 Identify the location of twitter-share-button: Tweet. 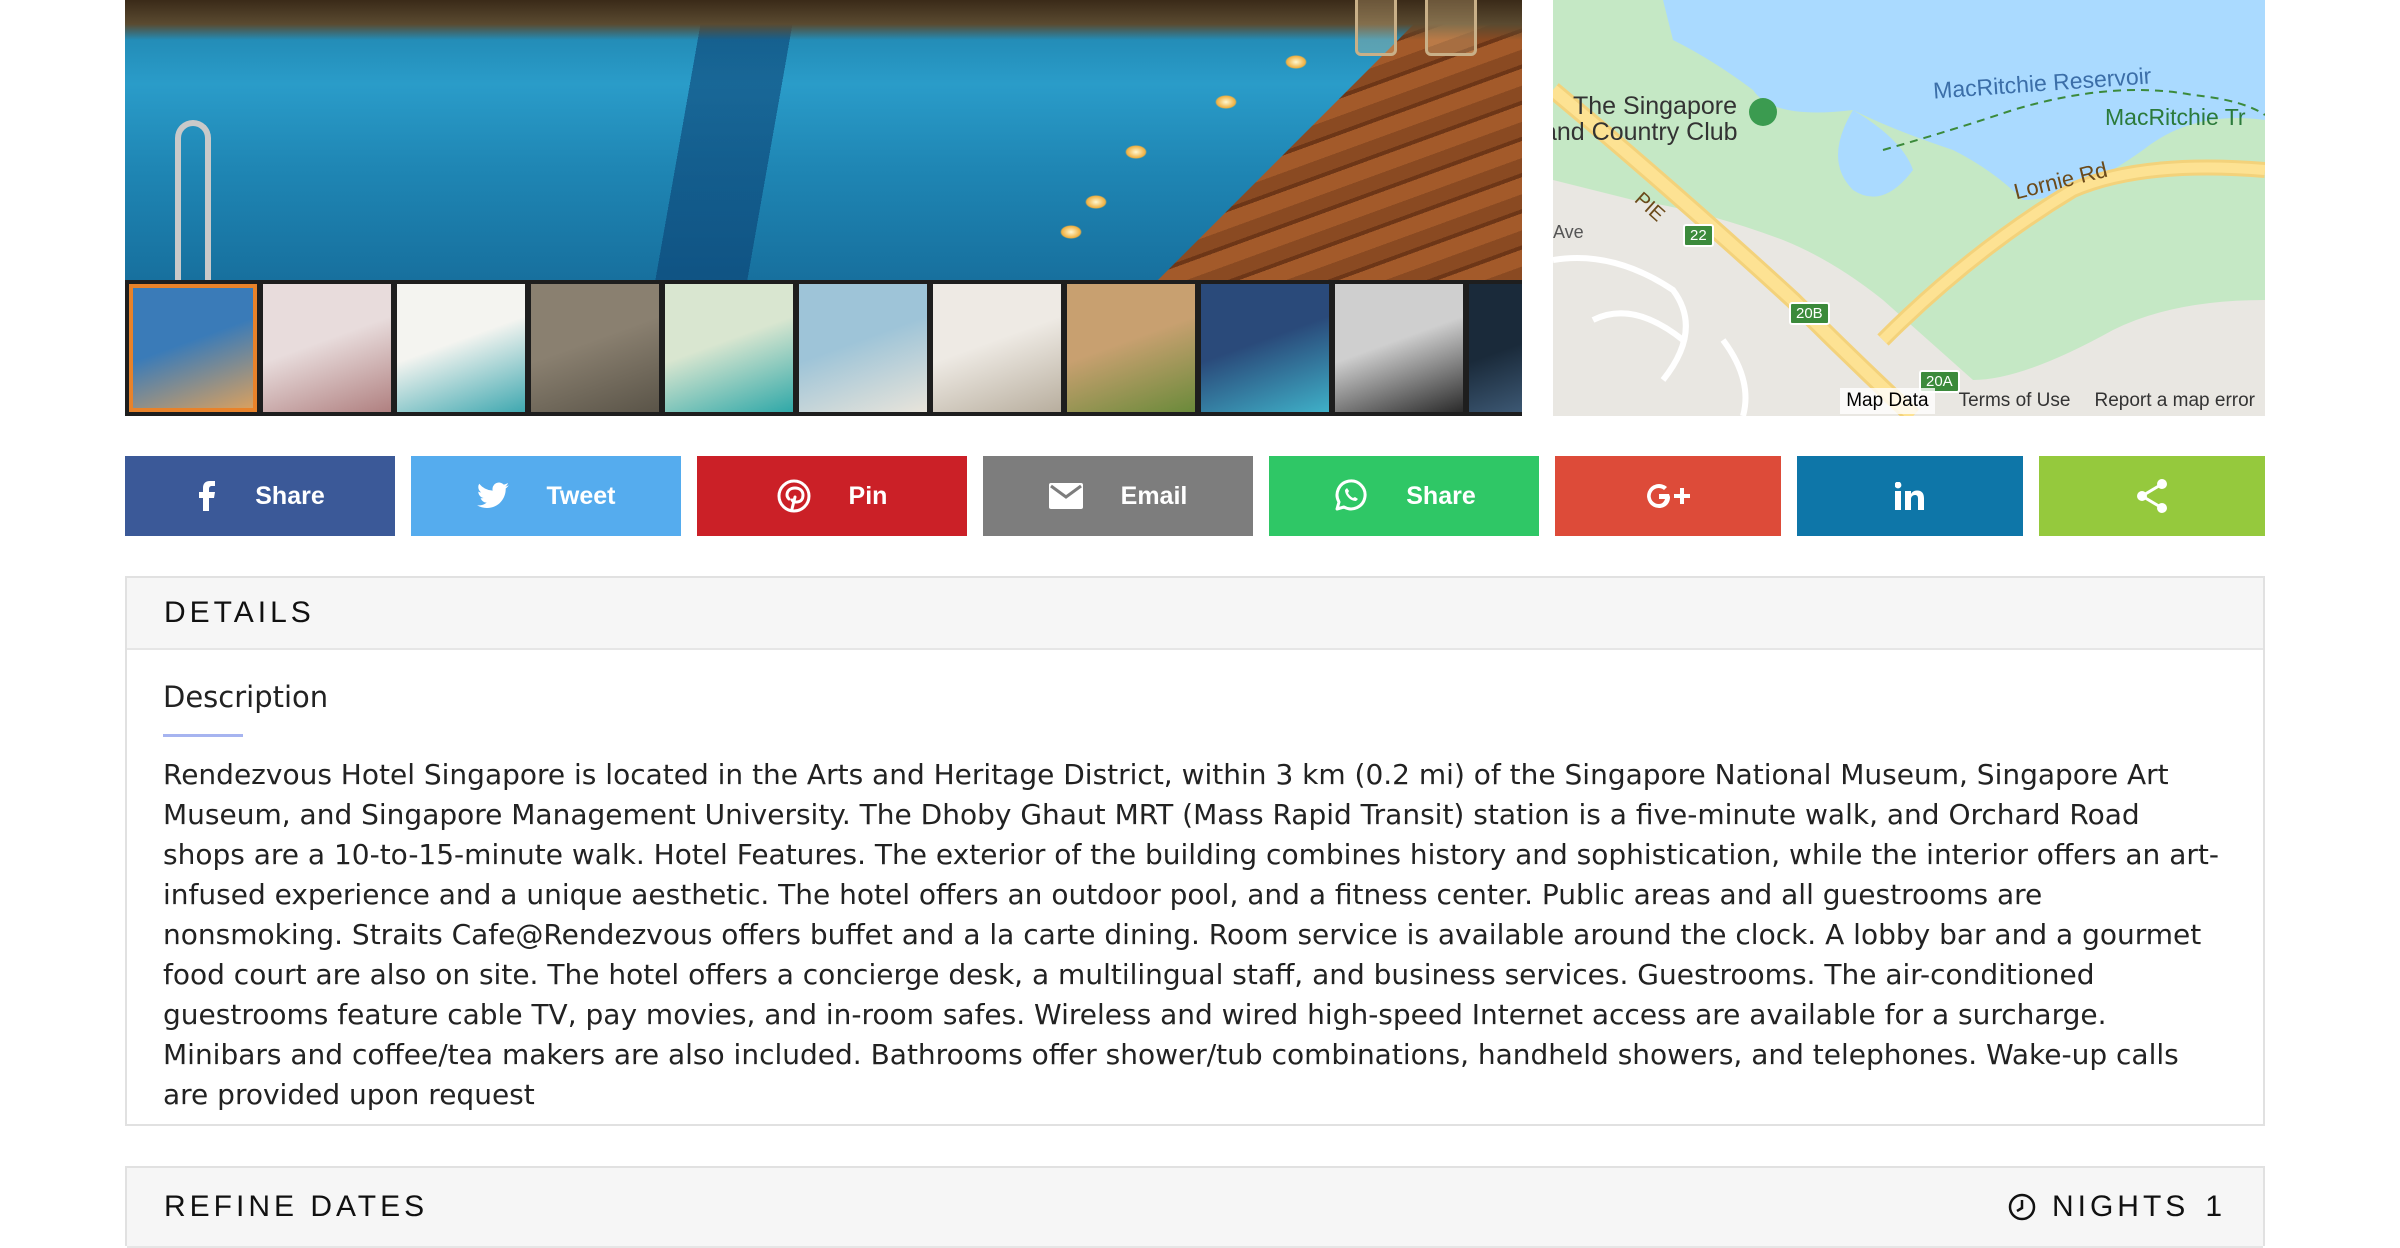
(546, 496).